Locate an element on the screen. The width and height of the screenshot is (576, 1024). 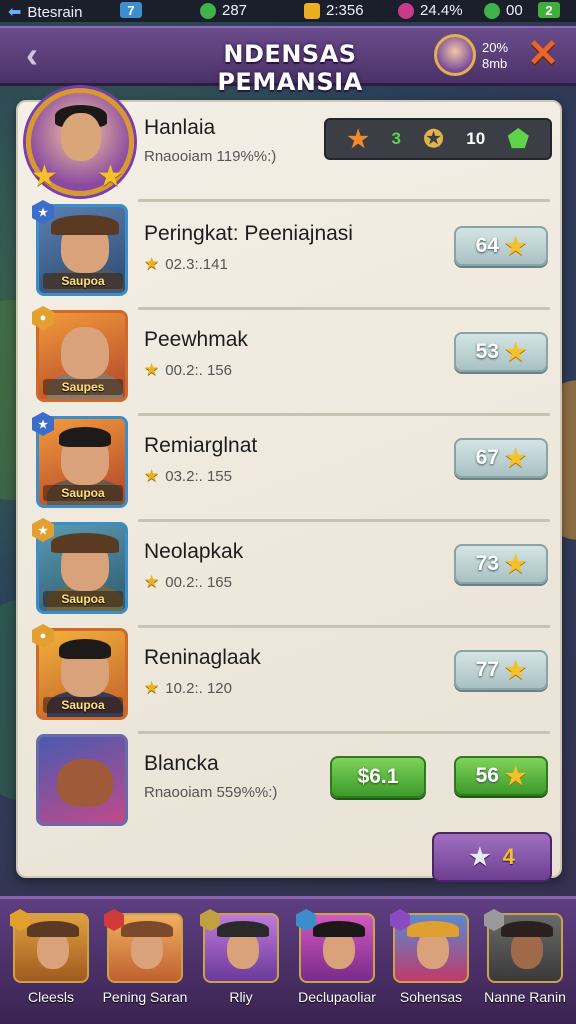
score-value: 53 is located at coordinates (487, 351).